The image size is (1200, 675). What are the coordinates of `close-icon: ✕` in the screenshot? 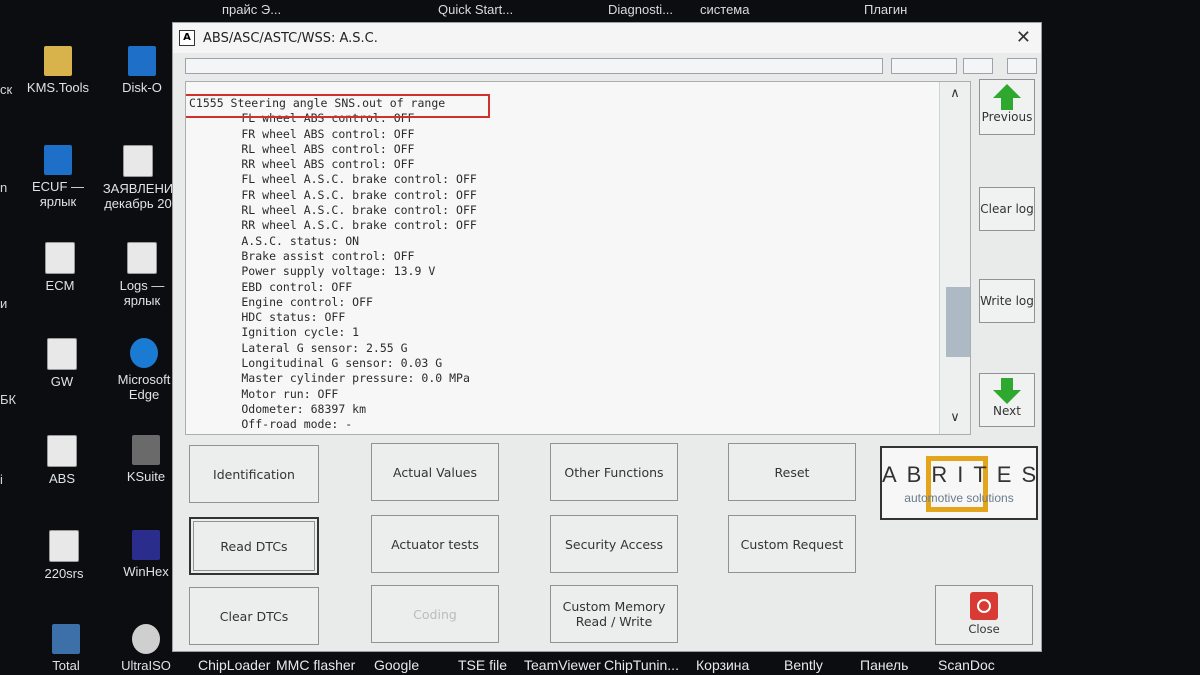 It's located at (1023, 37).